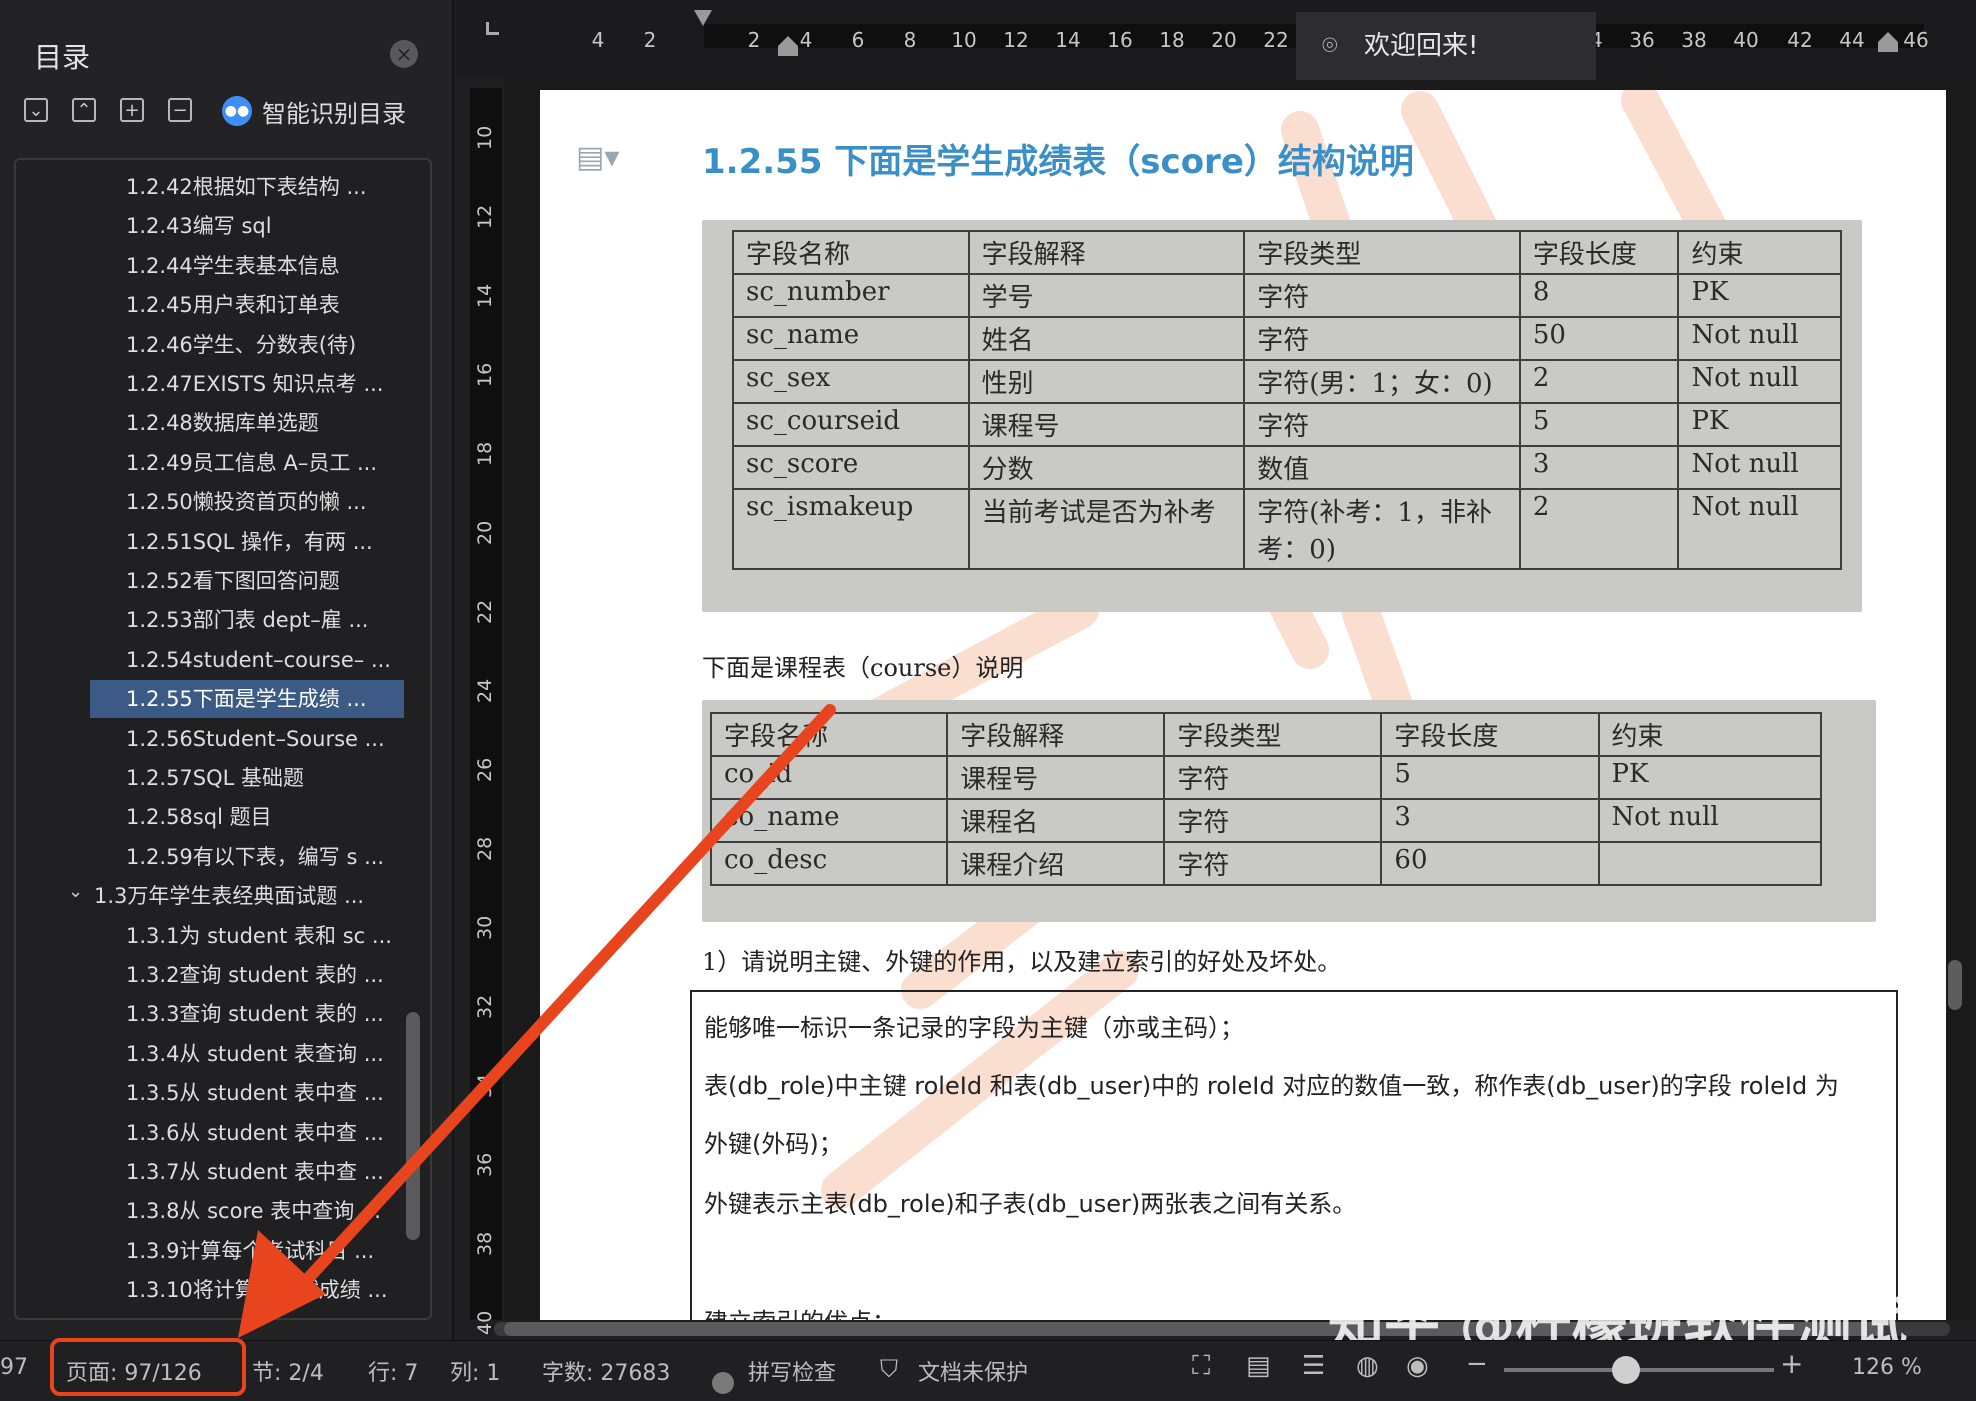 The image size is (1976, 1401). I want to click on table-header-cell: 字段长度, so click(1490, 734).